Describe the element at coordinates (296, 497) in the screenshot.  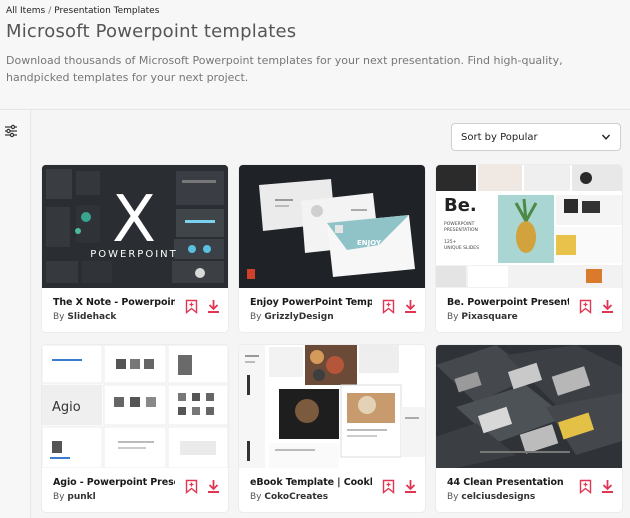
I see `author-name: CokoCreates` at that location.